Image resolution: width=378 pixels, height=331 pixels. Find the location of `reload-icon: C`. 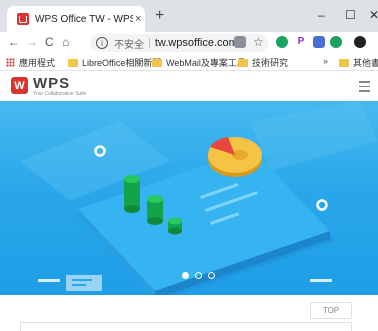

reload-icon: C is located at coordinates (49, 42).